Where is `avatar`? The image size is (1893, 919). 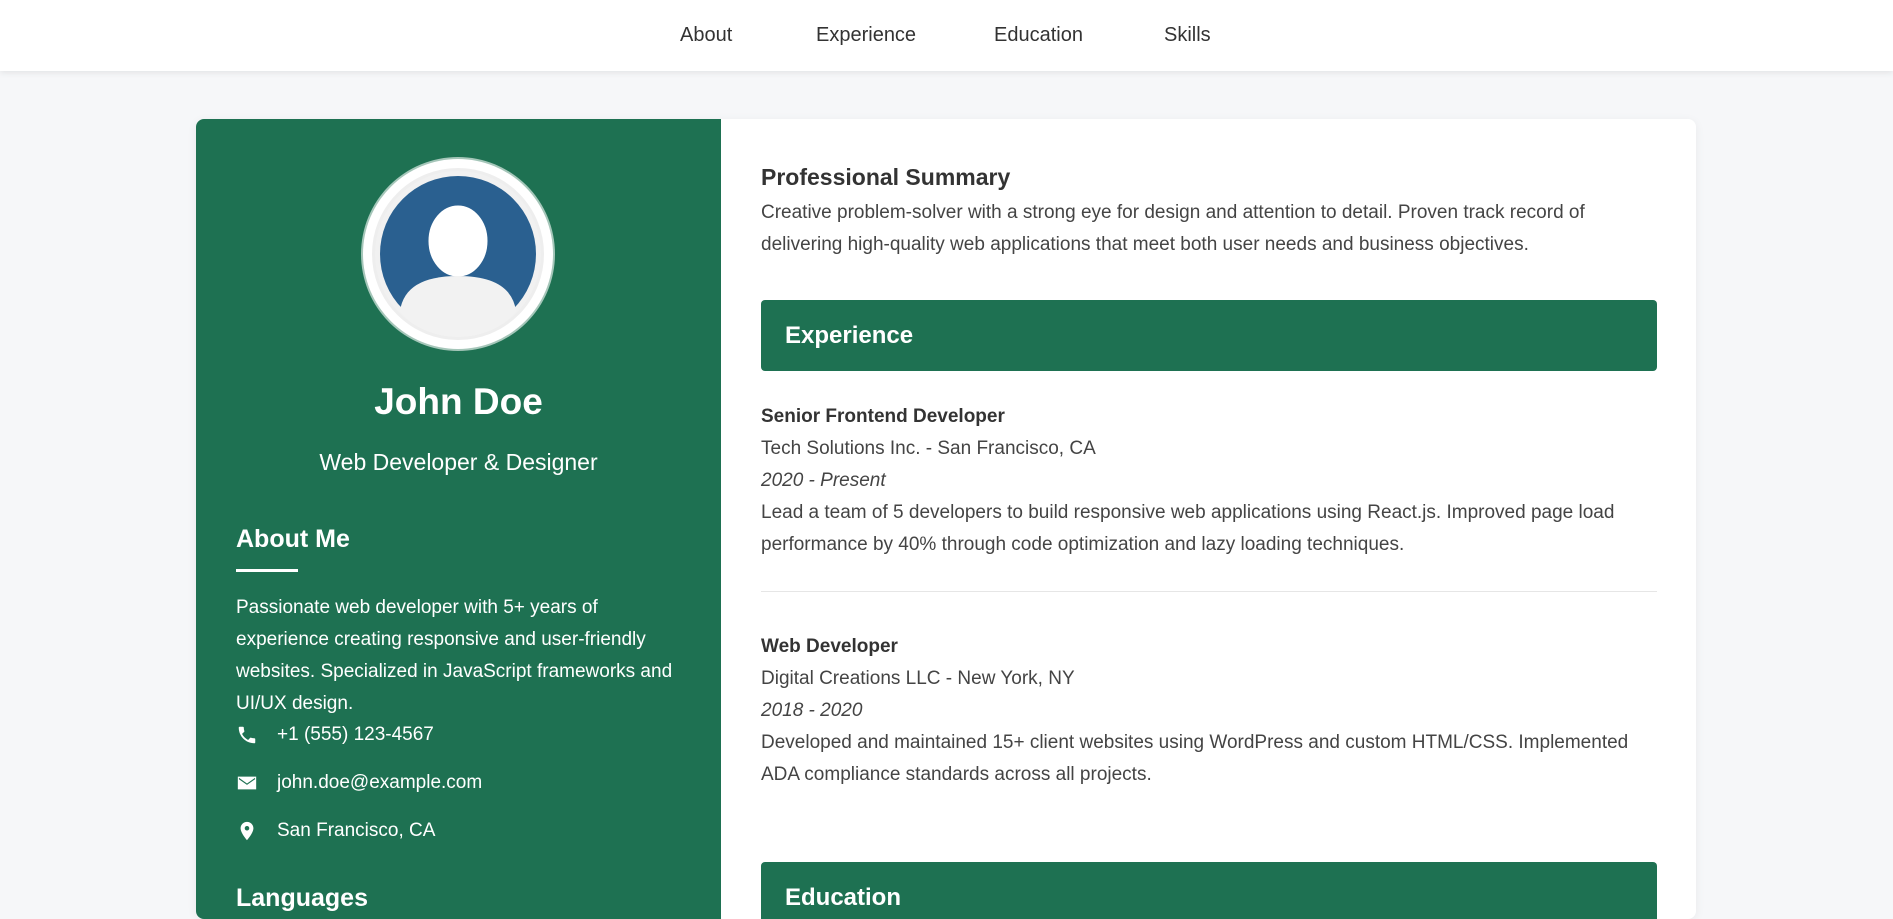 avatar is located at coordinates (458, 254).